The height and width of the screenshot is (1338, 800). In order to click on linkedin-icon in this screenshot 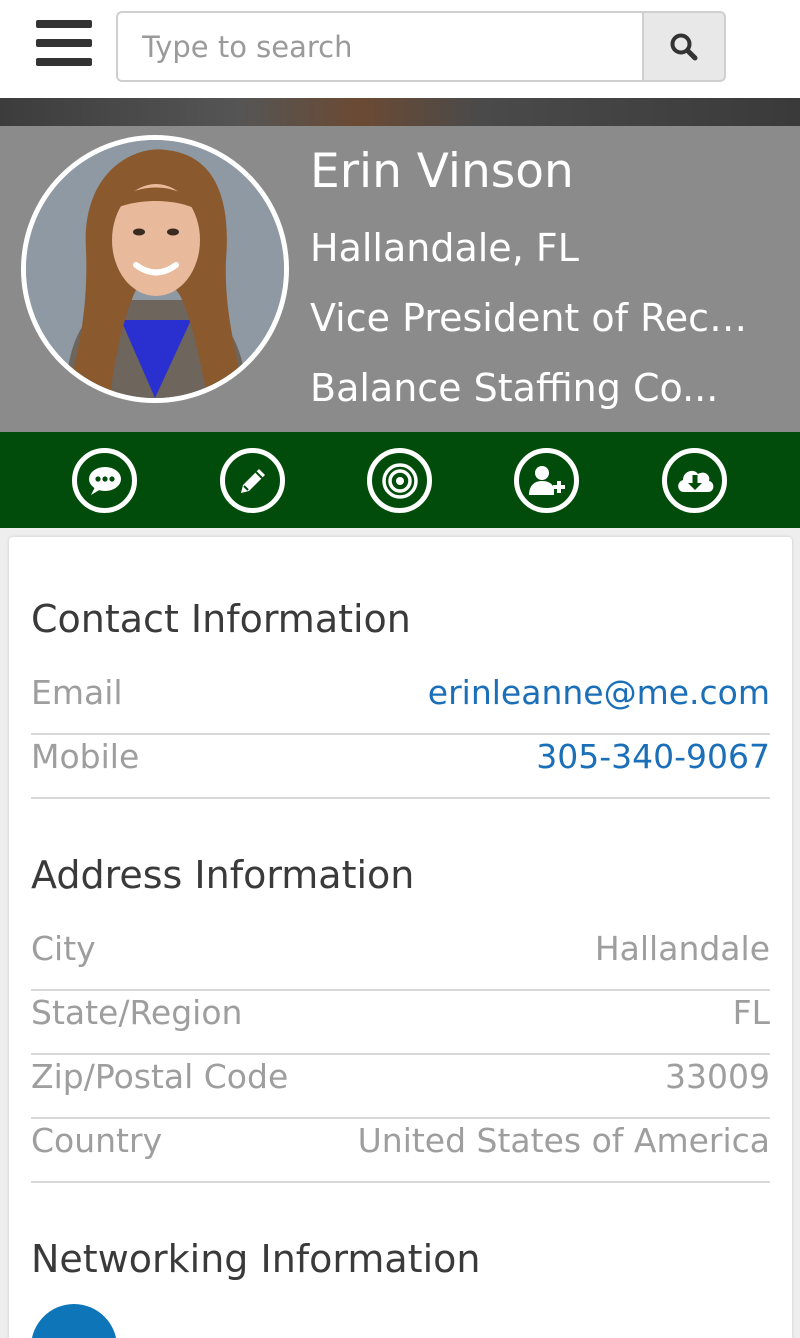, I will do `click(74, 1321)`.